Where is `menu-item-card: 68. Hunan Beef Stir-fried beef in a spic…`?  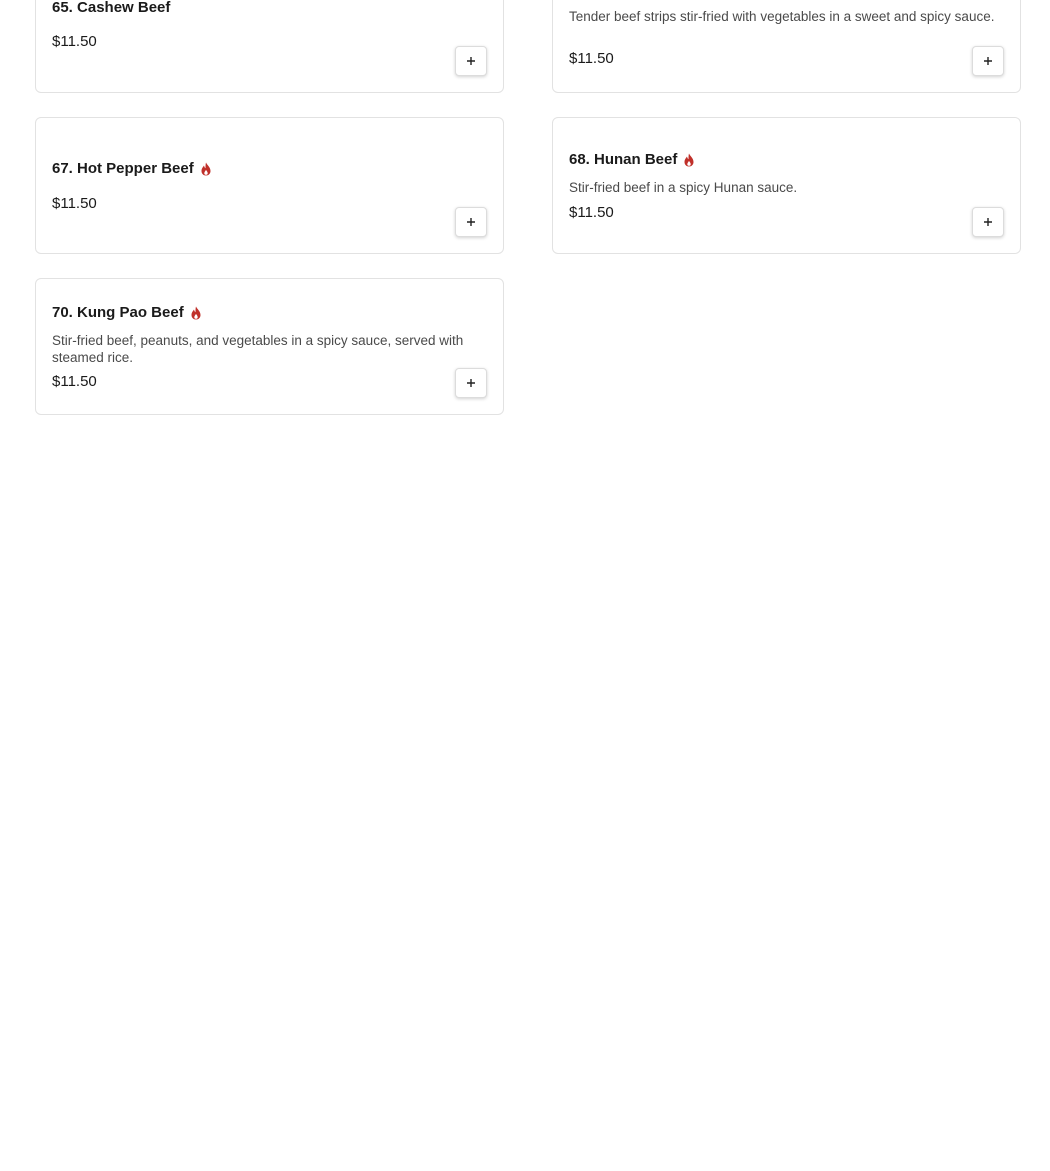 menu-item-card: 68. Hunan Beef Stir-fried beef in a spic… is located at coordinates (786, 185).